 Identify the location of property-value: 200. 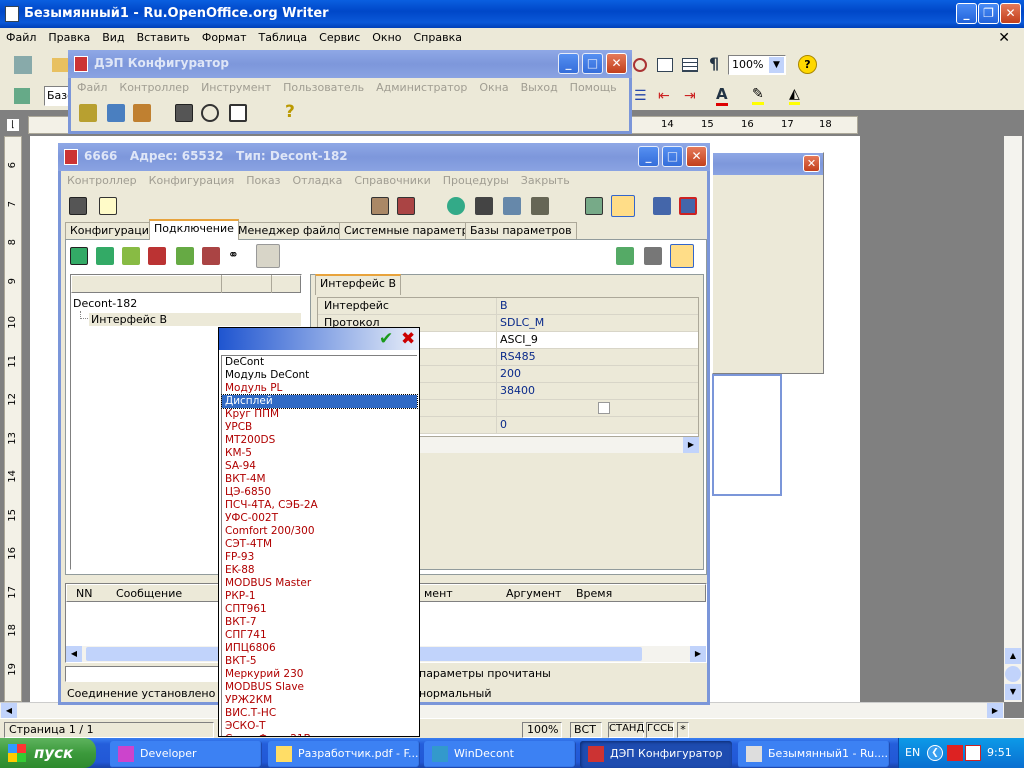
(510, 374).